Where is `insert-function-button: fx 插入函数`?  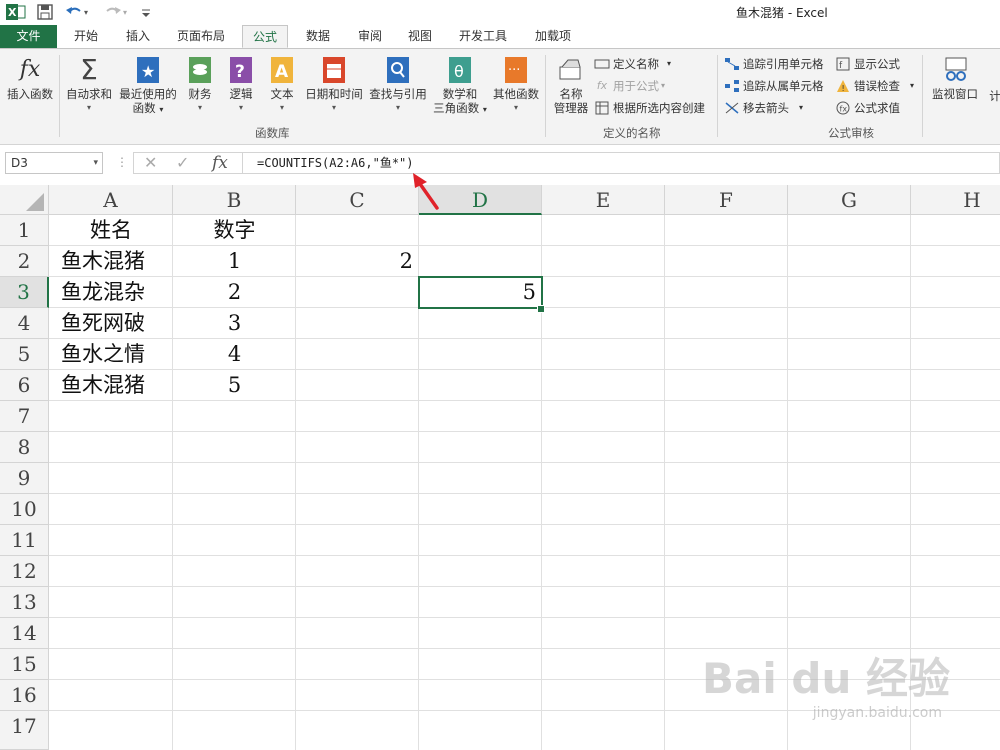
insert-function-button: fx 插入函数 is located at coordinates (30, 78).